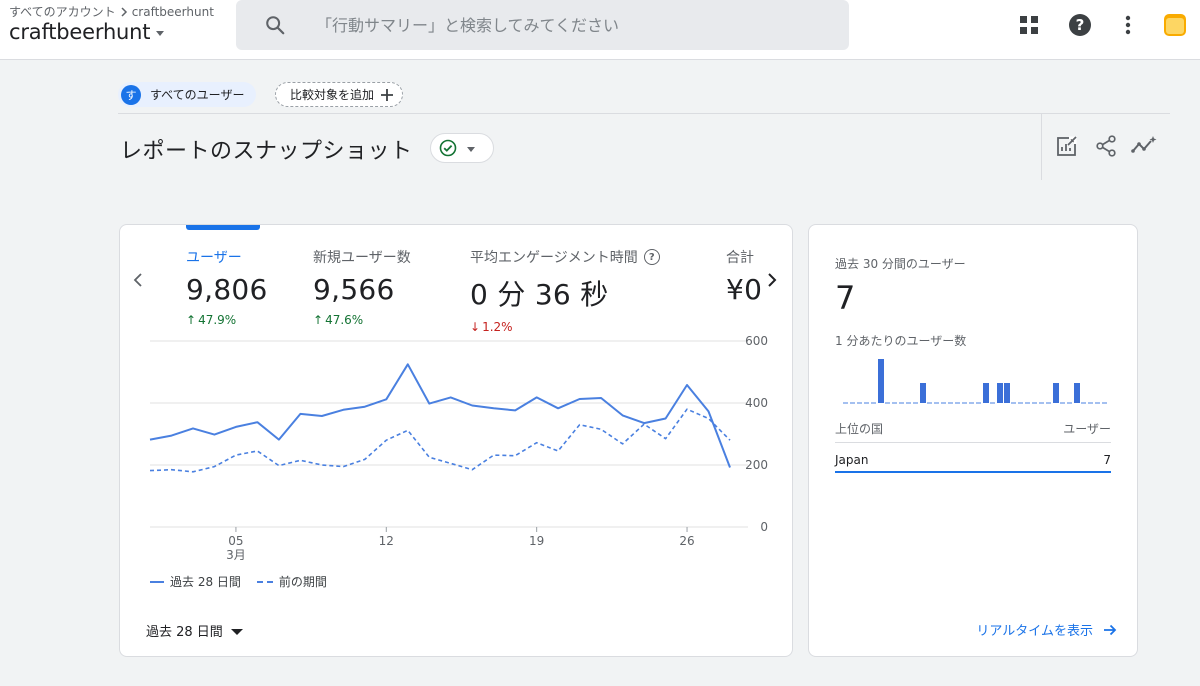 The height and width of the screenshot is (686, 1200). I want to click on add-comparison-label: 比較対象を追加, so click(332, 95).